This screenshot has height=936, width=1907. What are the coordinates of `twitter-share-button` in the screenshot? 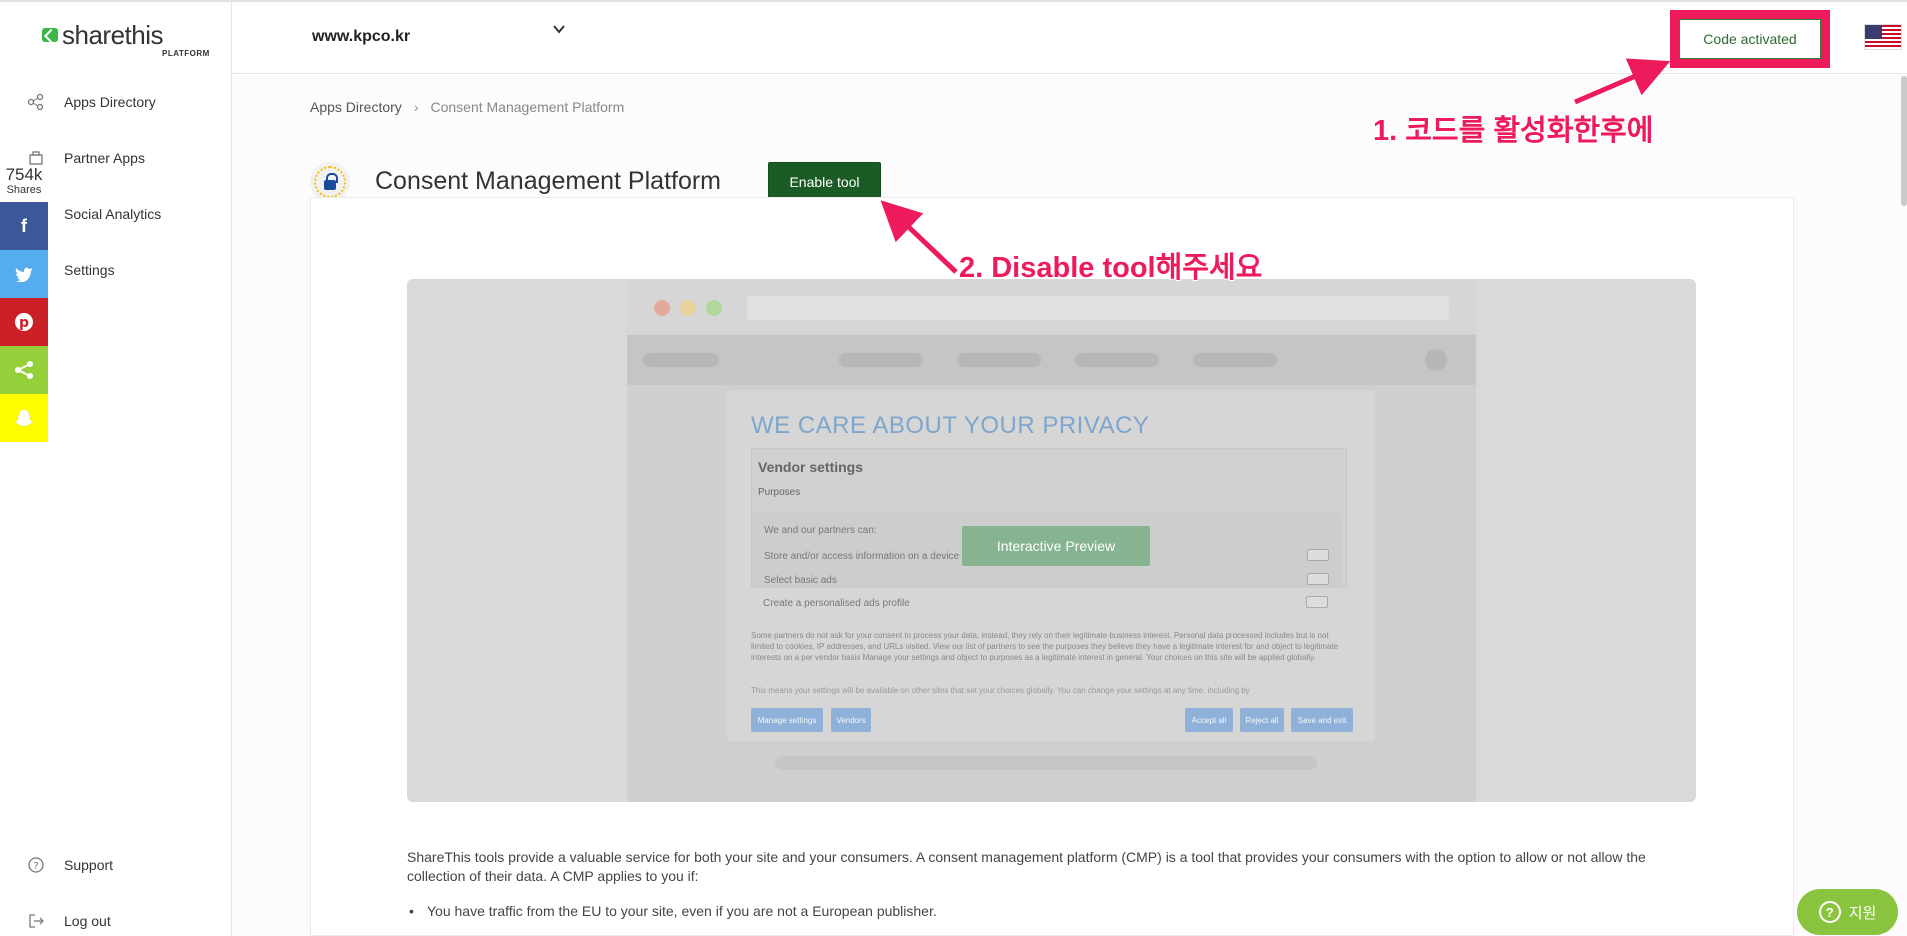 It's located at (24, 274).